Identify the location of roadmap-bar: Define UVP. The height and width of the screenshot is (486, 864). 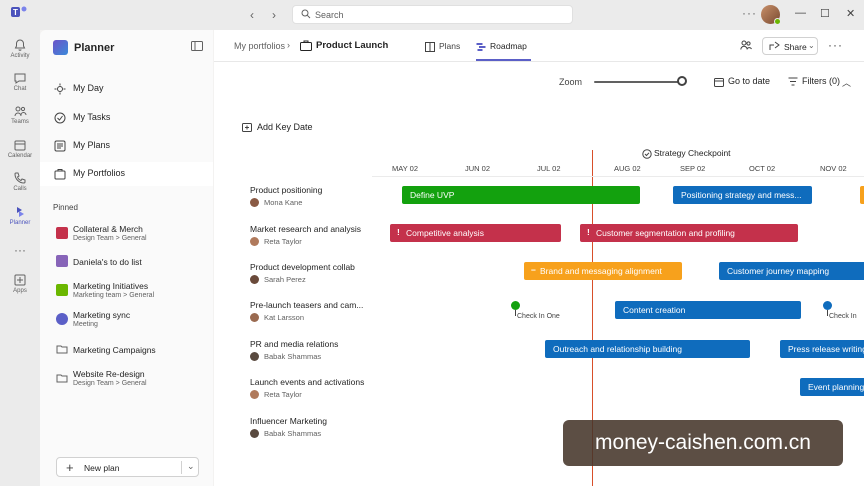
(521, 195).